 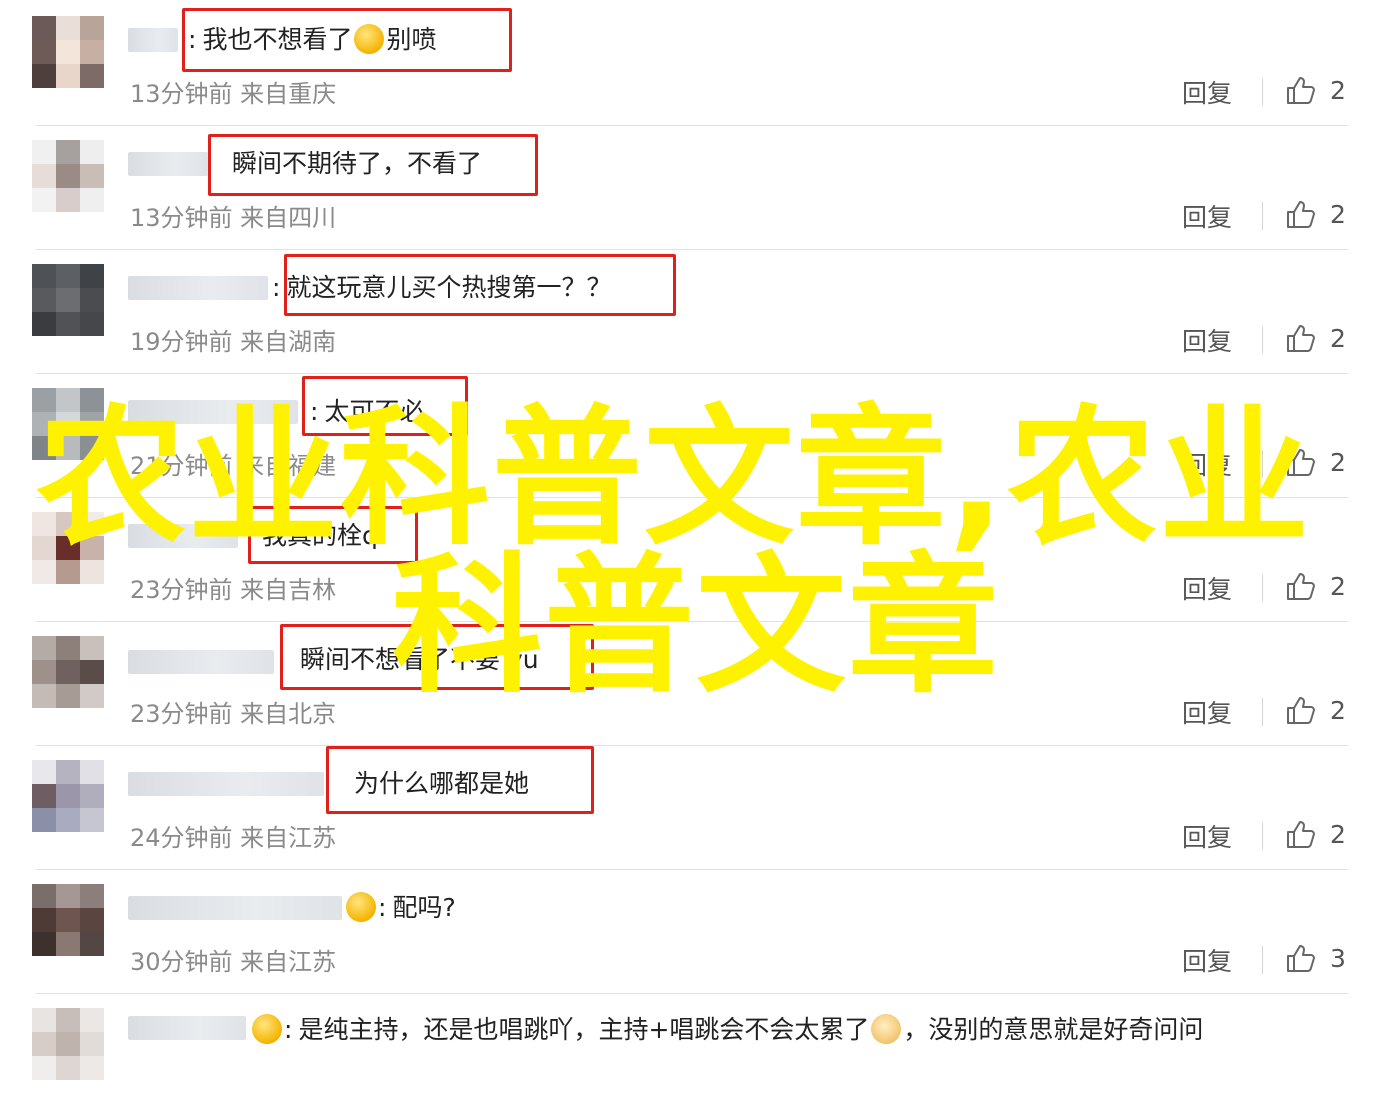 I want to click on comment-item: 我真的栓q 23分钟前 来自吉林 回复 2, so click(x=688, y=560).